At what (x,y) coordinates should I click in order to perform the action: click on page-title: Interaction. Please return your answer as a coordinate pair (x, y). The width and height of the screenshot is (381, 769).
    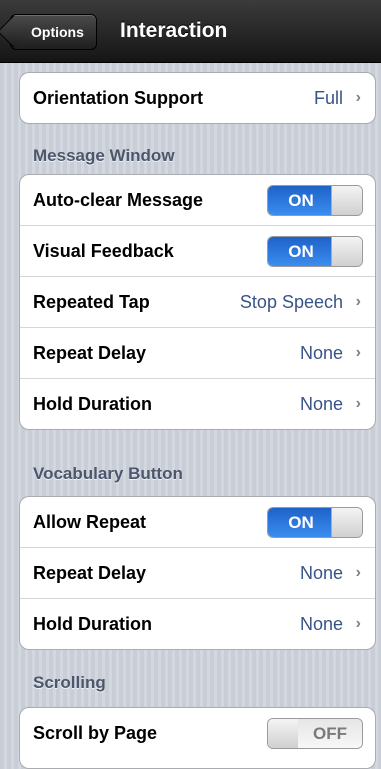
    Looking at the image, I should click on (174, 30).